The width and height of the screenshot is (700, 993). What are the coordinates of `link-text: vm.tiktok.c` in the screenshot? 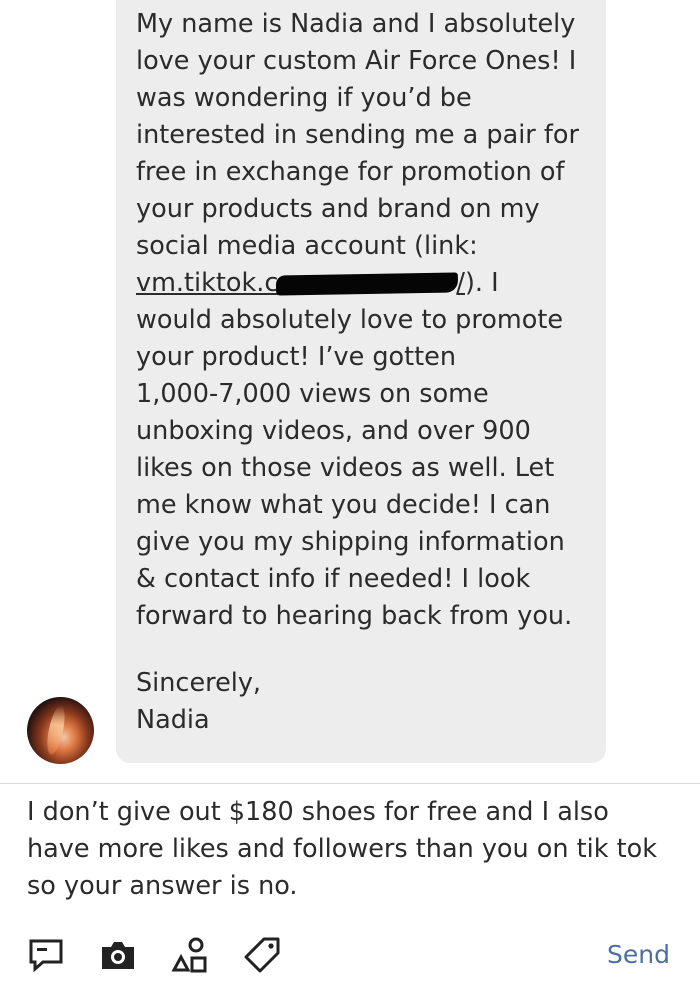 It's located at (207, 283).